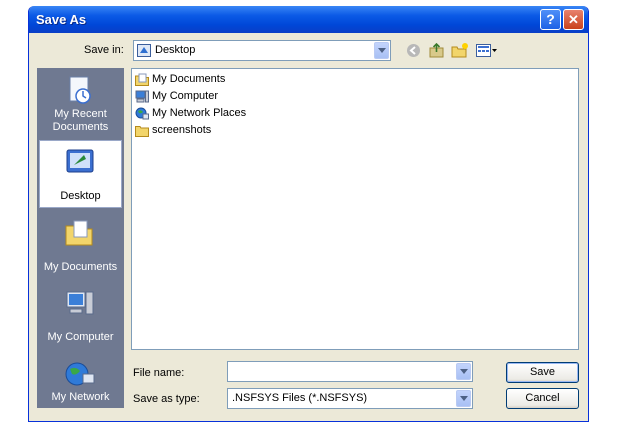  Describe the element at coordinates (80, 196) in the screenshot. I see `place-label: Desktop` at that location.